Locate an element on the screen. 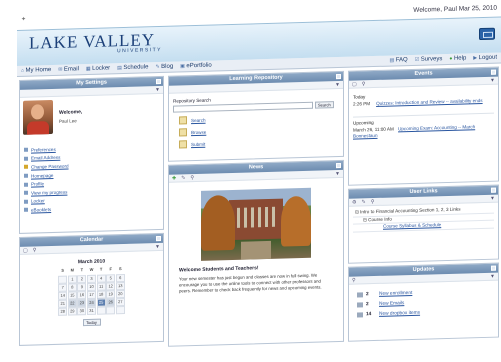  calendar-date-cell: 26 is located at coordinates (111, 302).